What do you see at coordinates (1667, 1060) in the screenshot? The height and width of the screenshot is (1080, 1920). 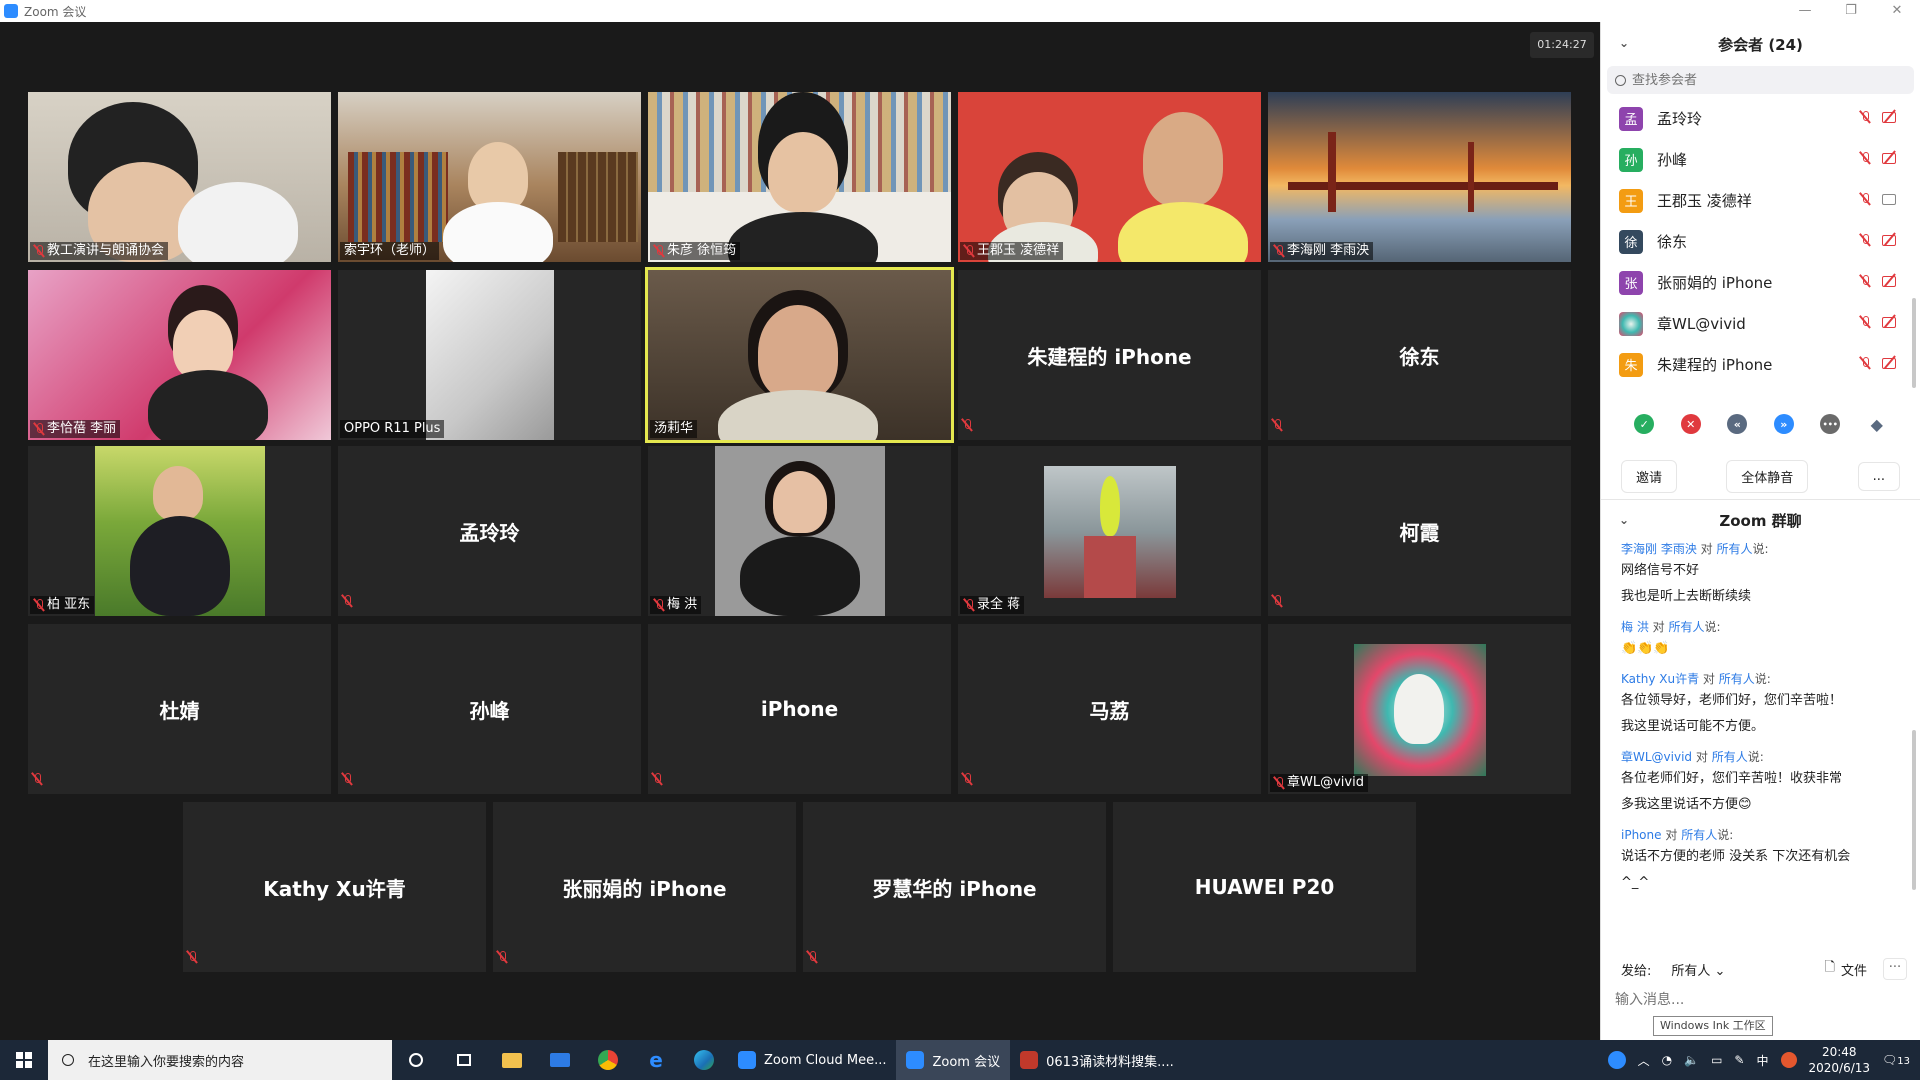 I see `network-icon: ◔` at bounding box center [1667, 1060].